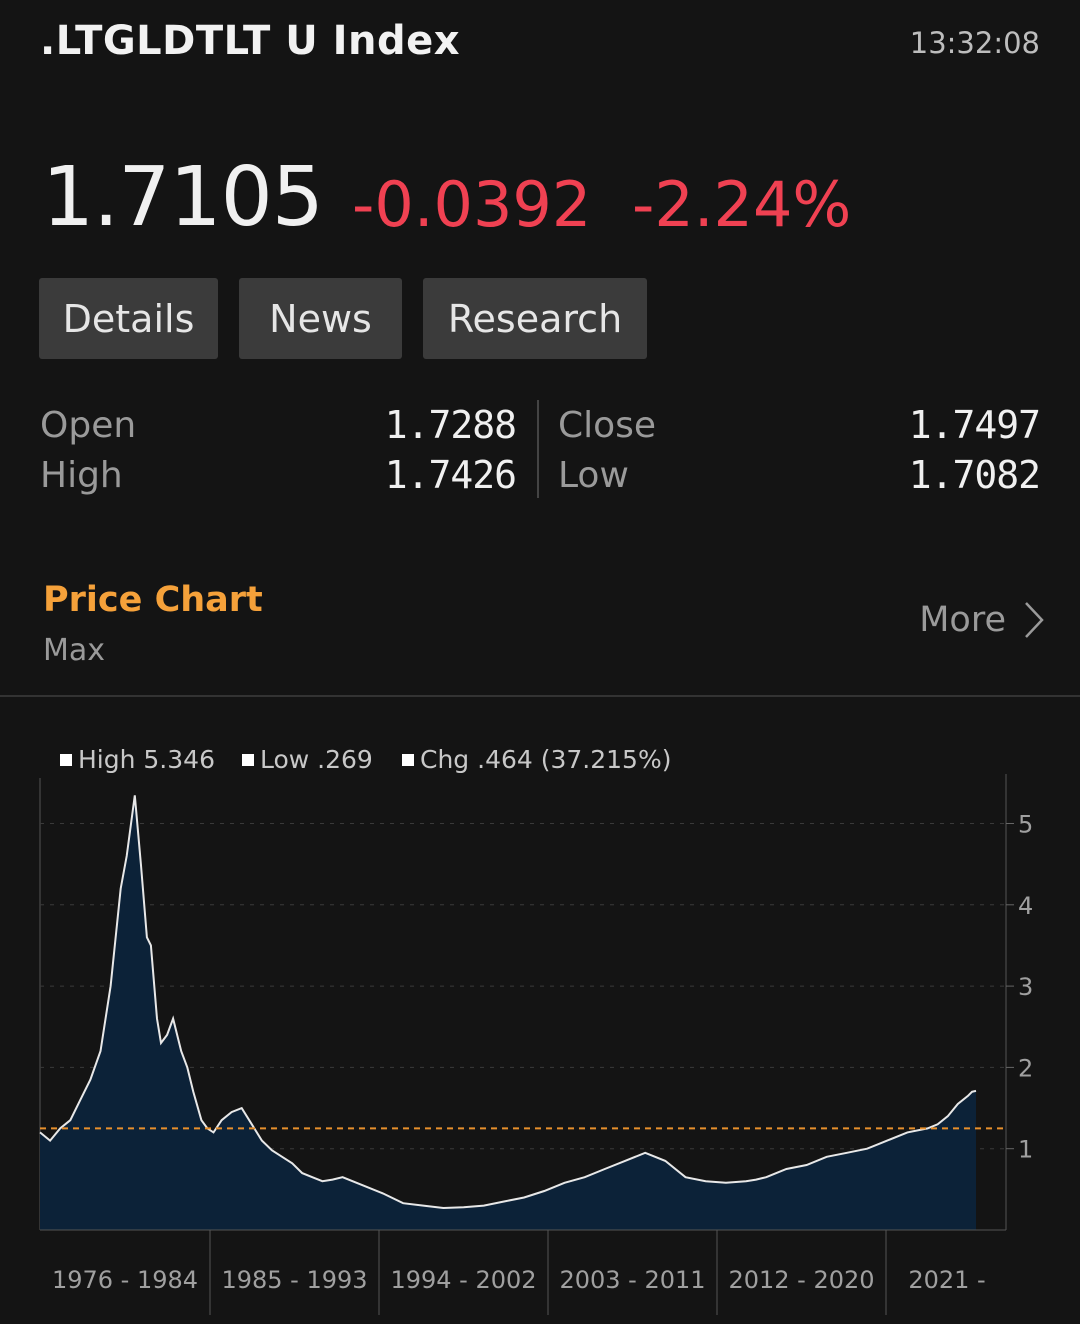 The image size is (1080, 1324). I want to click on more-link: More, so click(981, 620).